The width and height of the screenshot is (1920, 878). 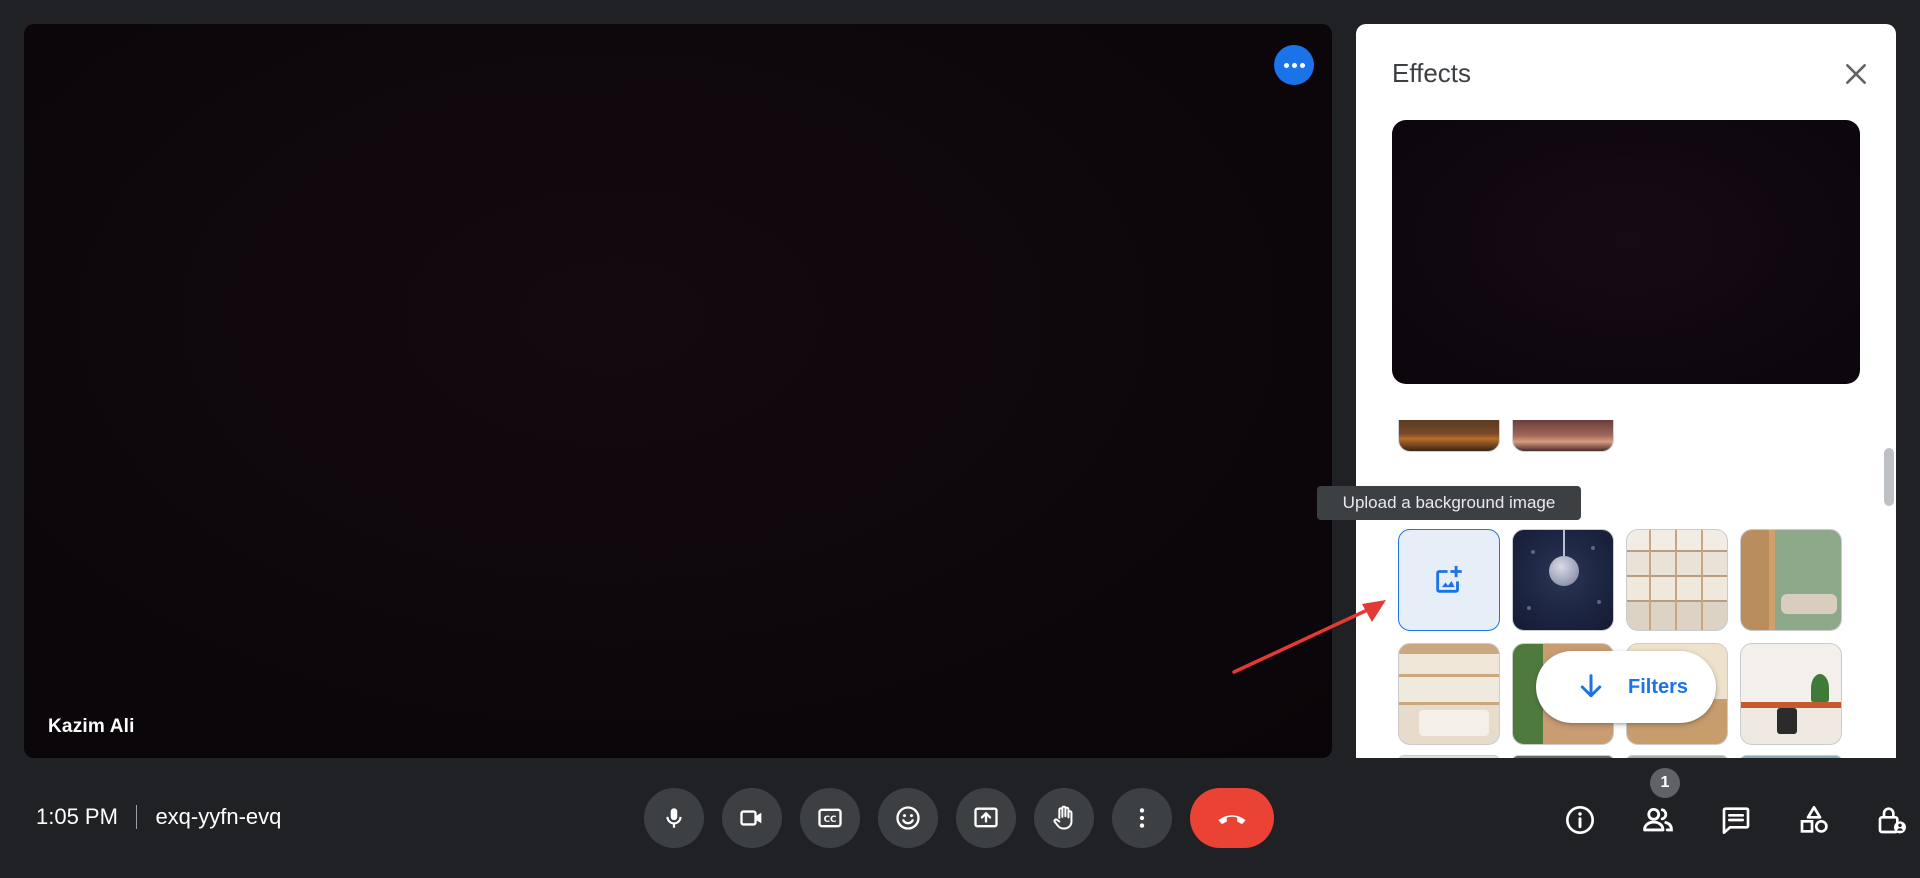 I want to click on upload-tooltip: Upload a background image, so click(x=1449, y=503).